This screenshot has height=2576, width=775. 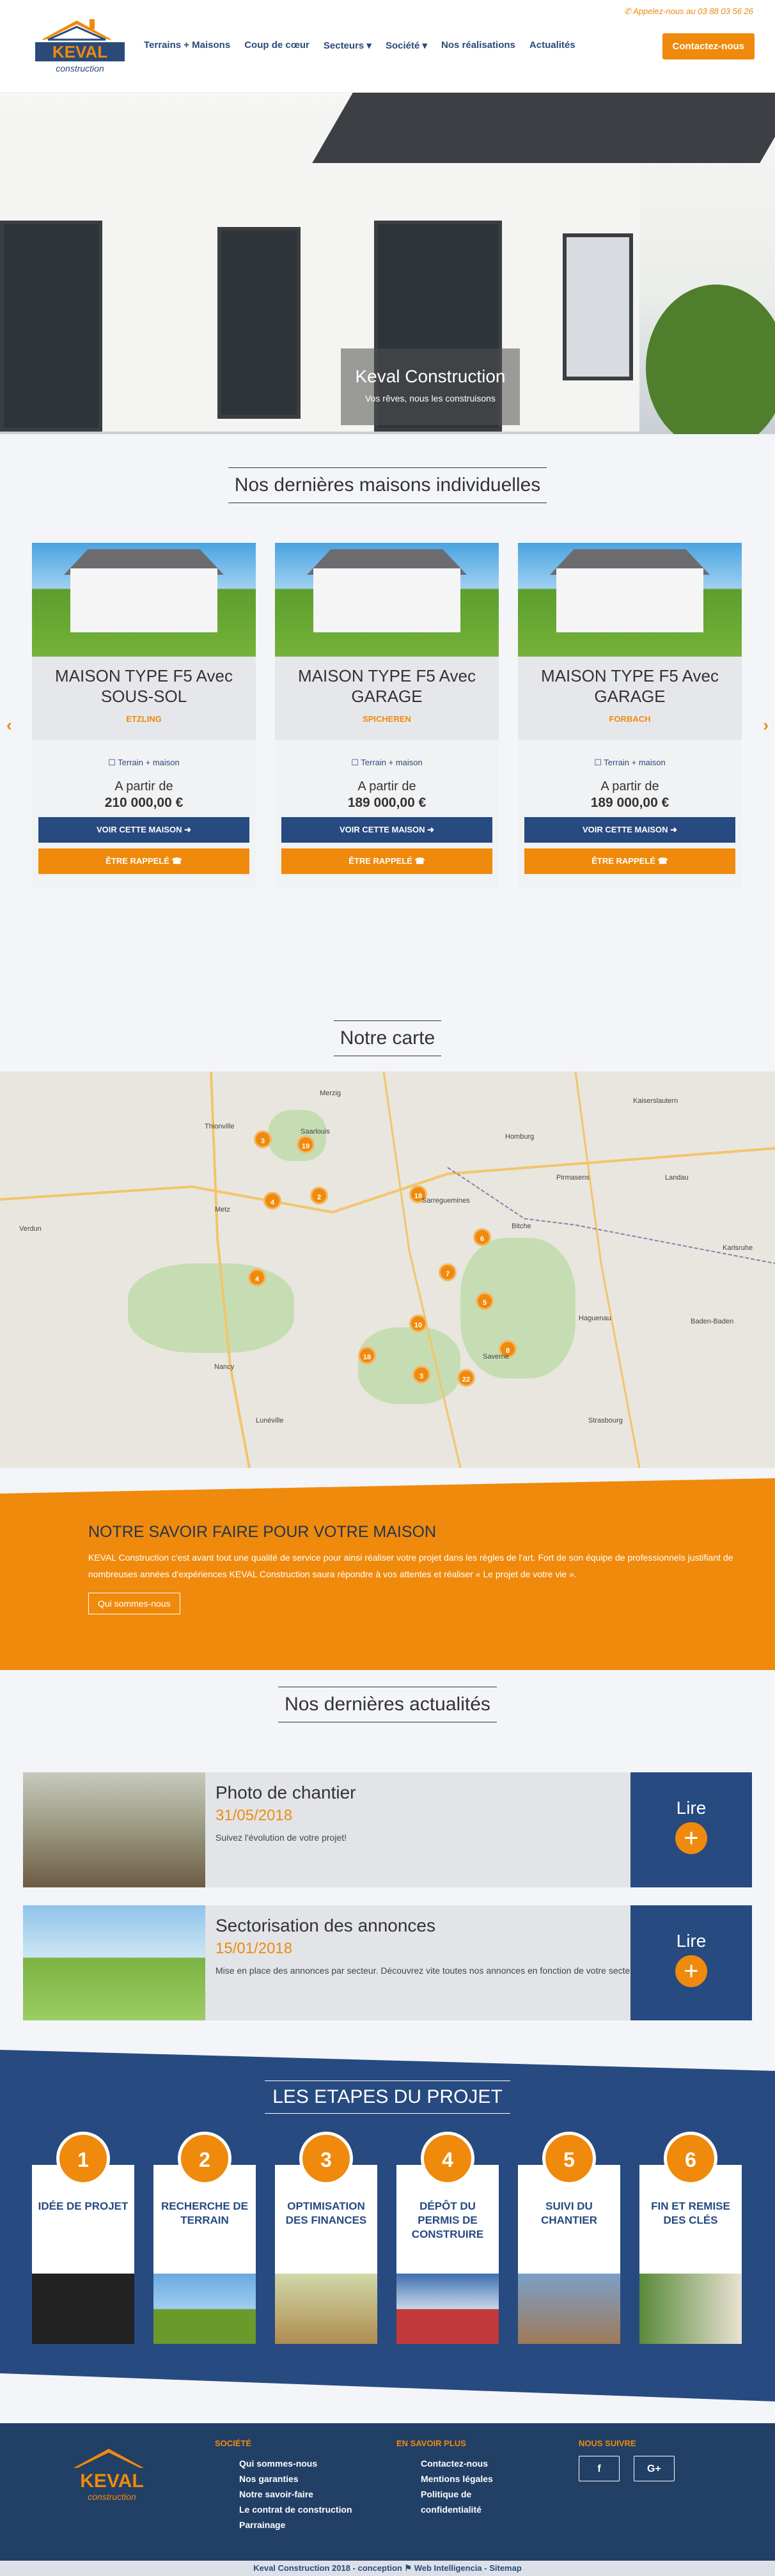 What do you see at coordinates (691, 2238) in the screenshot?
I see `step-card: 6 FIN ET REMISE DES CLÉS` at bounding box center [691, 2238].